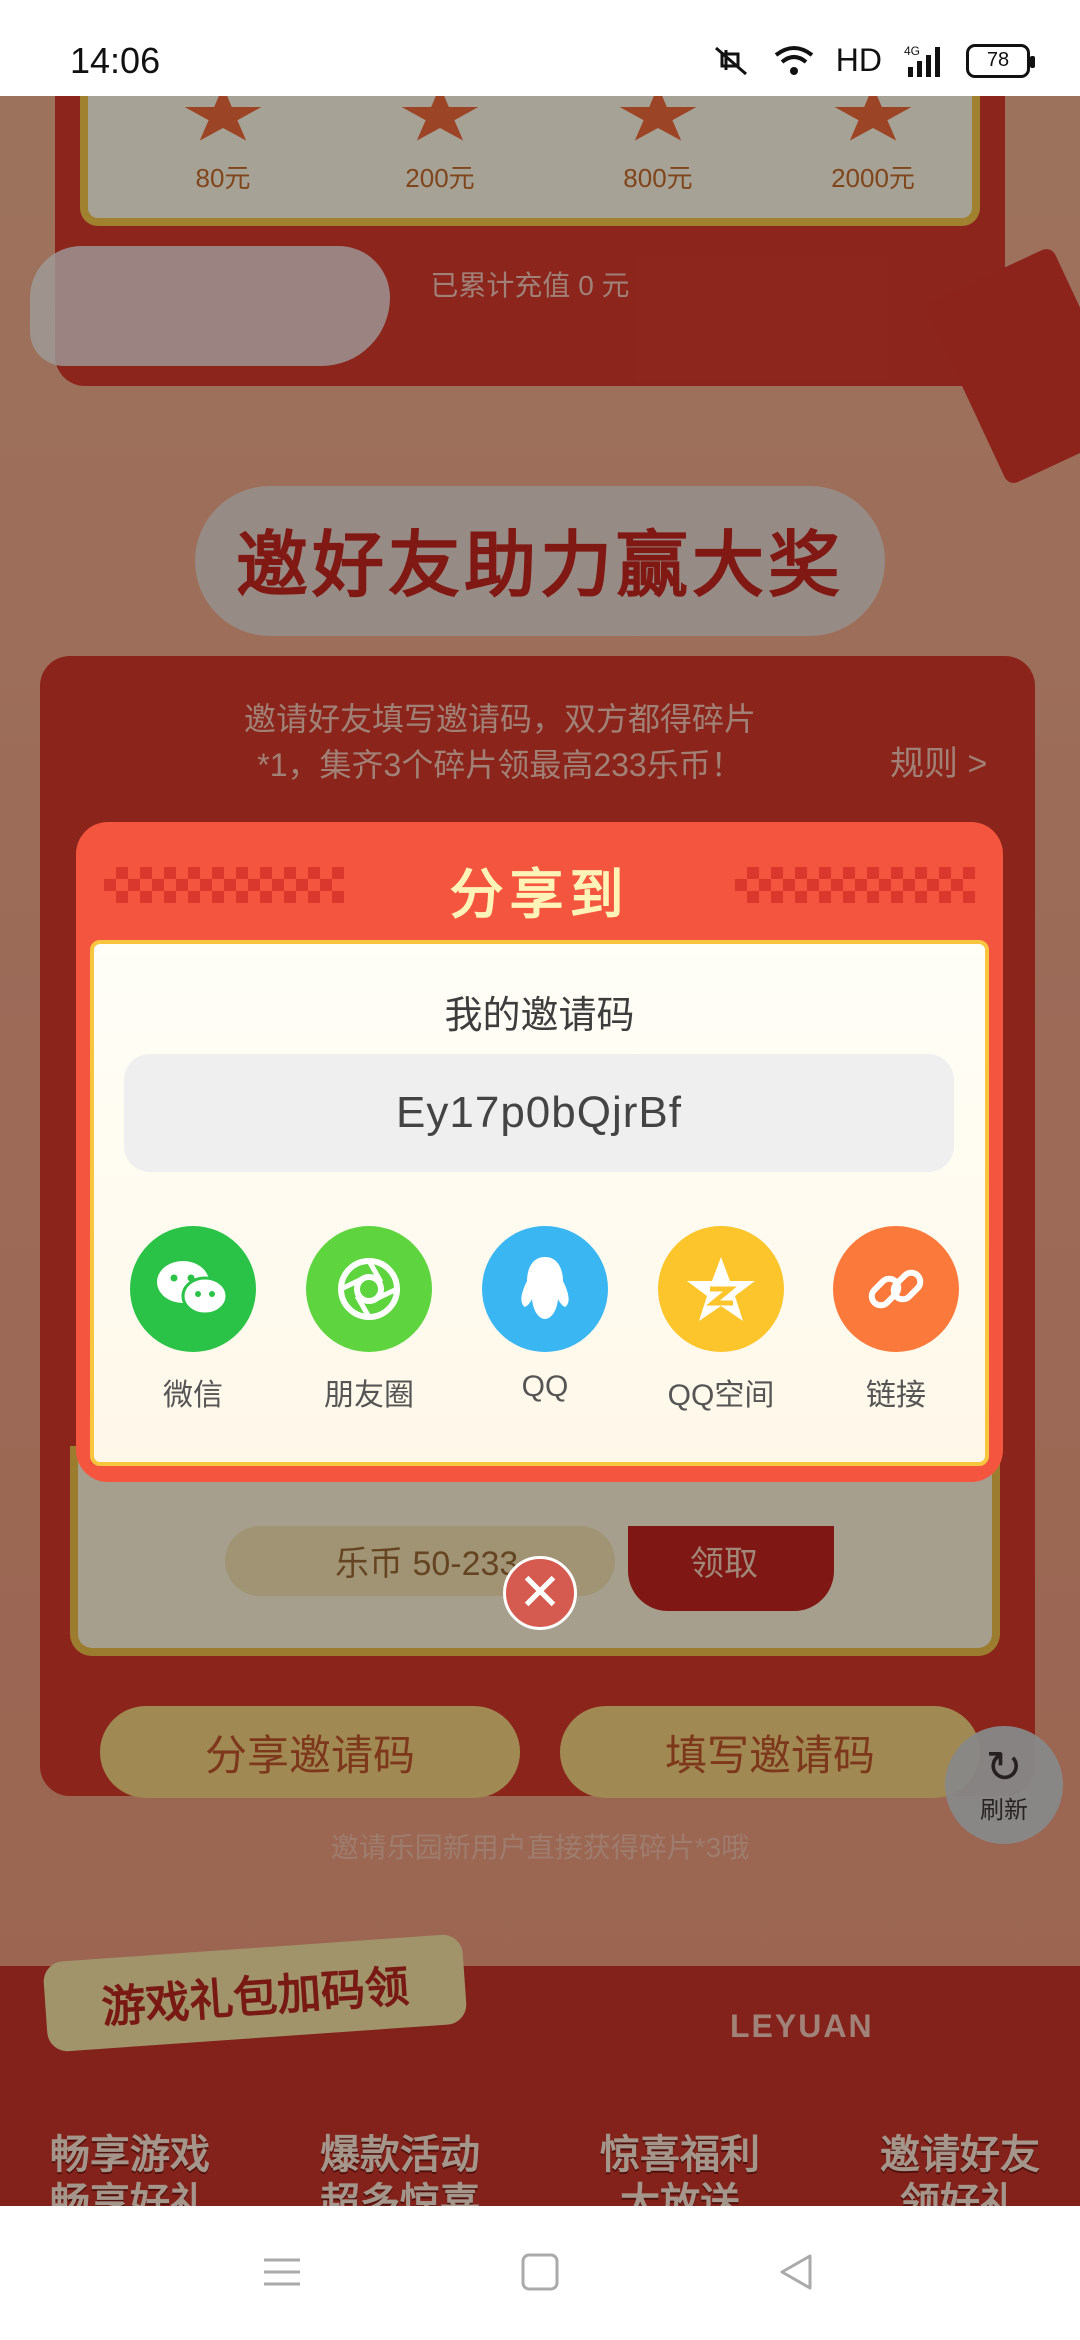 The width and height of the screenshot is (1080, 2340). What do you see at coordinates (730, 60) in the screenshot?
I see `mute-icon` at bounding box center [730, 60].